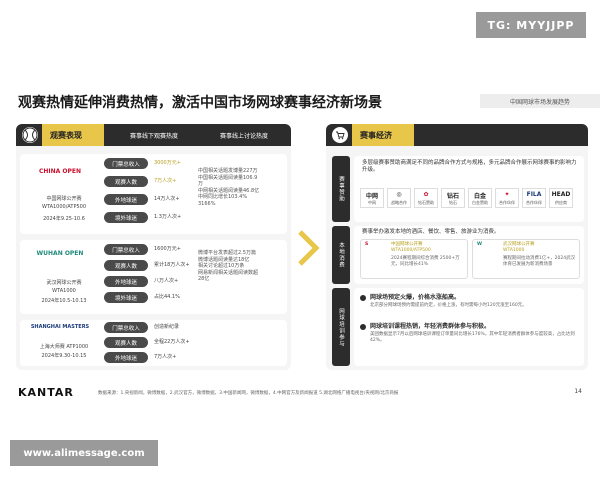 The image size is (600, 480). I want to click on value: 创造新纪录, so click(167, 327).